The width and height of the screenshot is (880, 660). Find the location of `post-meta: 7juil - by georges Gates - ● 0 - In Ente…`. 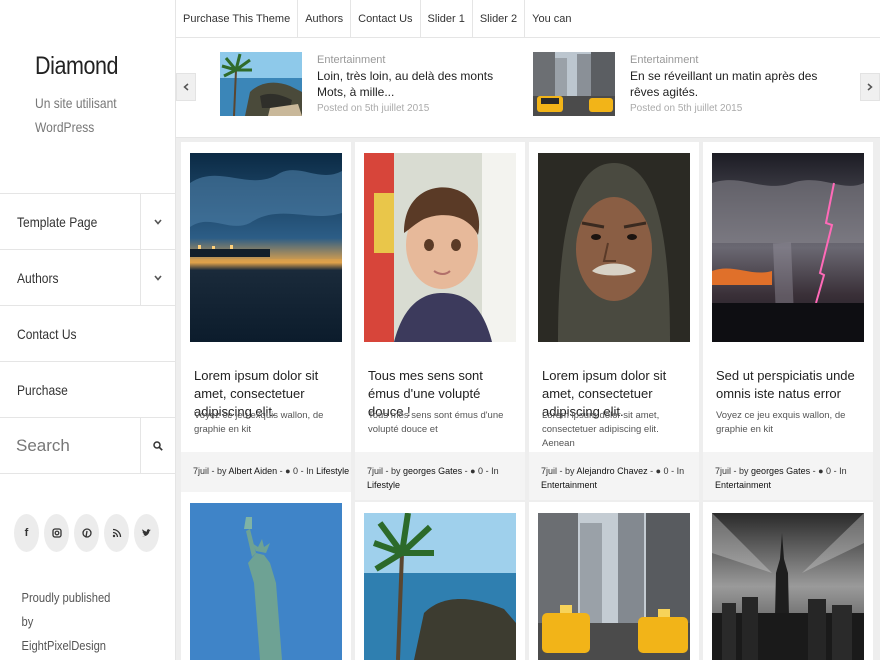

post-meta: 7juil - by georges Gates - ● 0 - In Ente… is located at coordinates (788, 476).